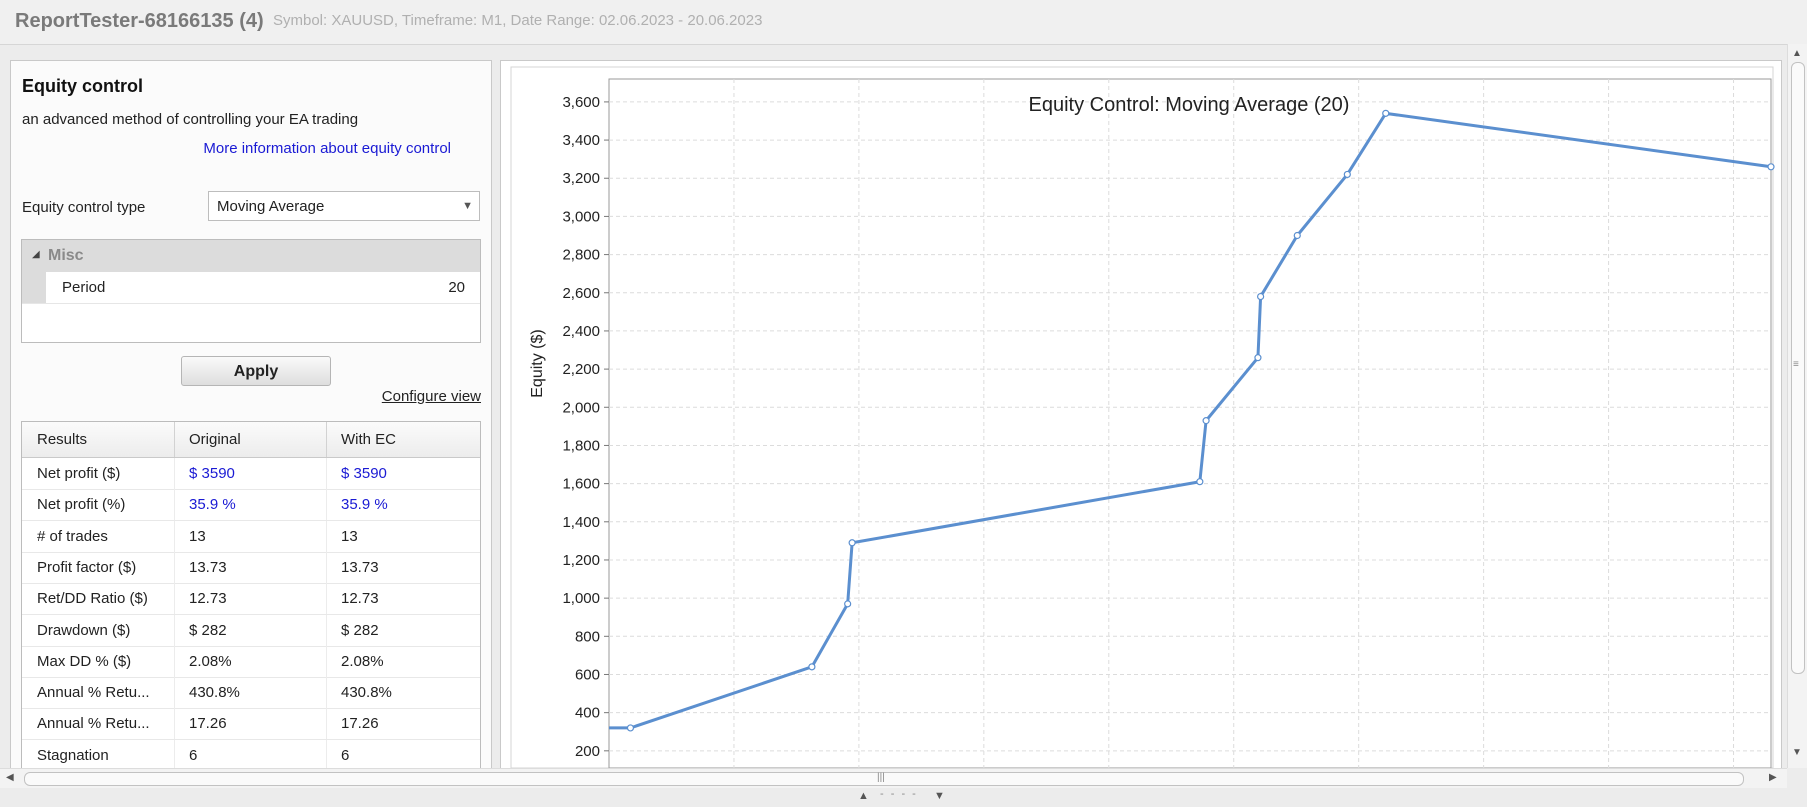 The image size is (1807, 807). I want to click on collapse-down-icon: ▼, so click(939, 796).